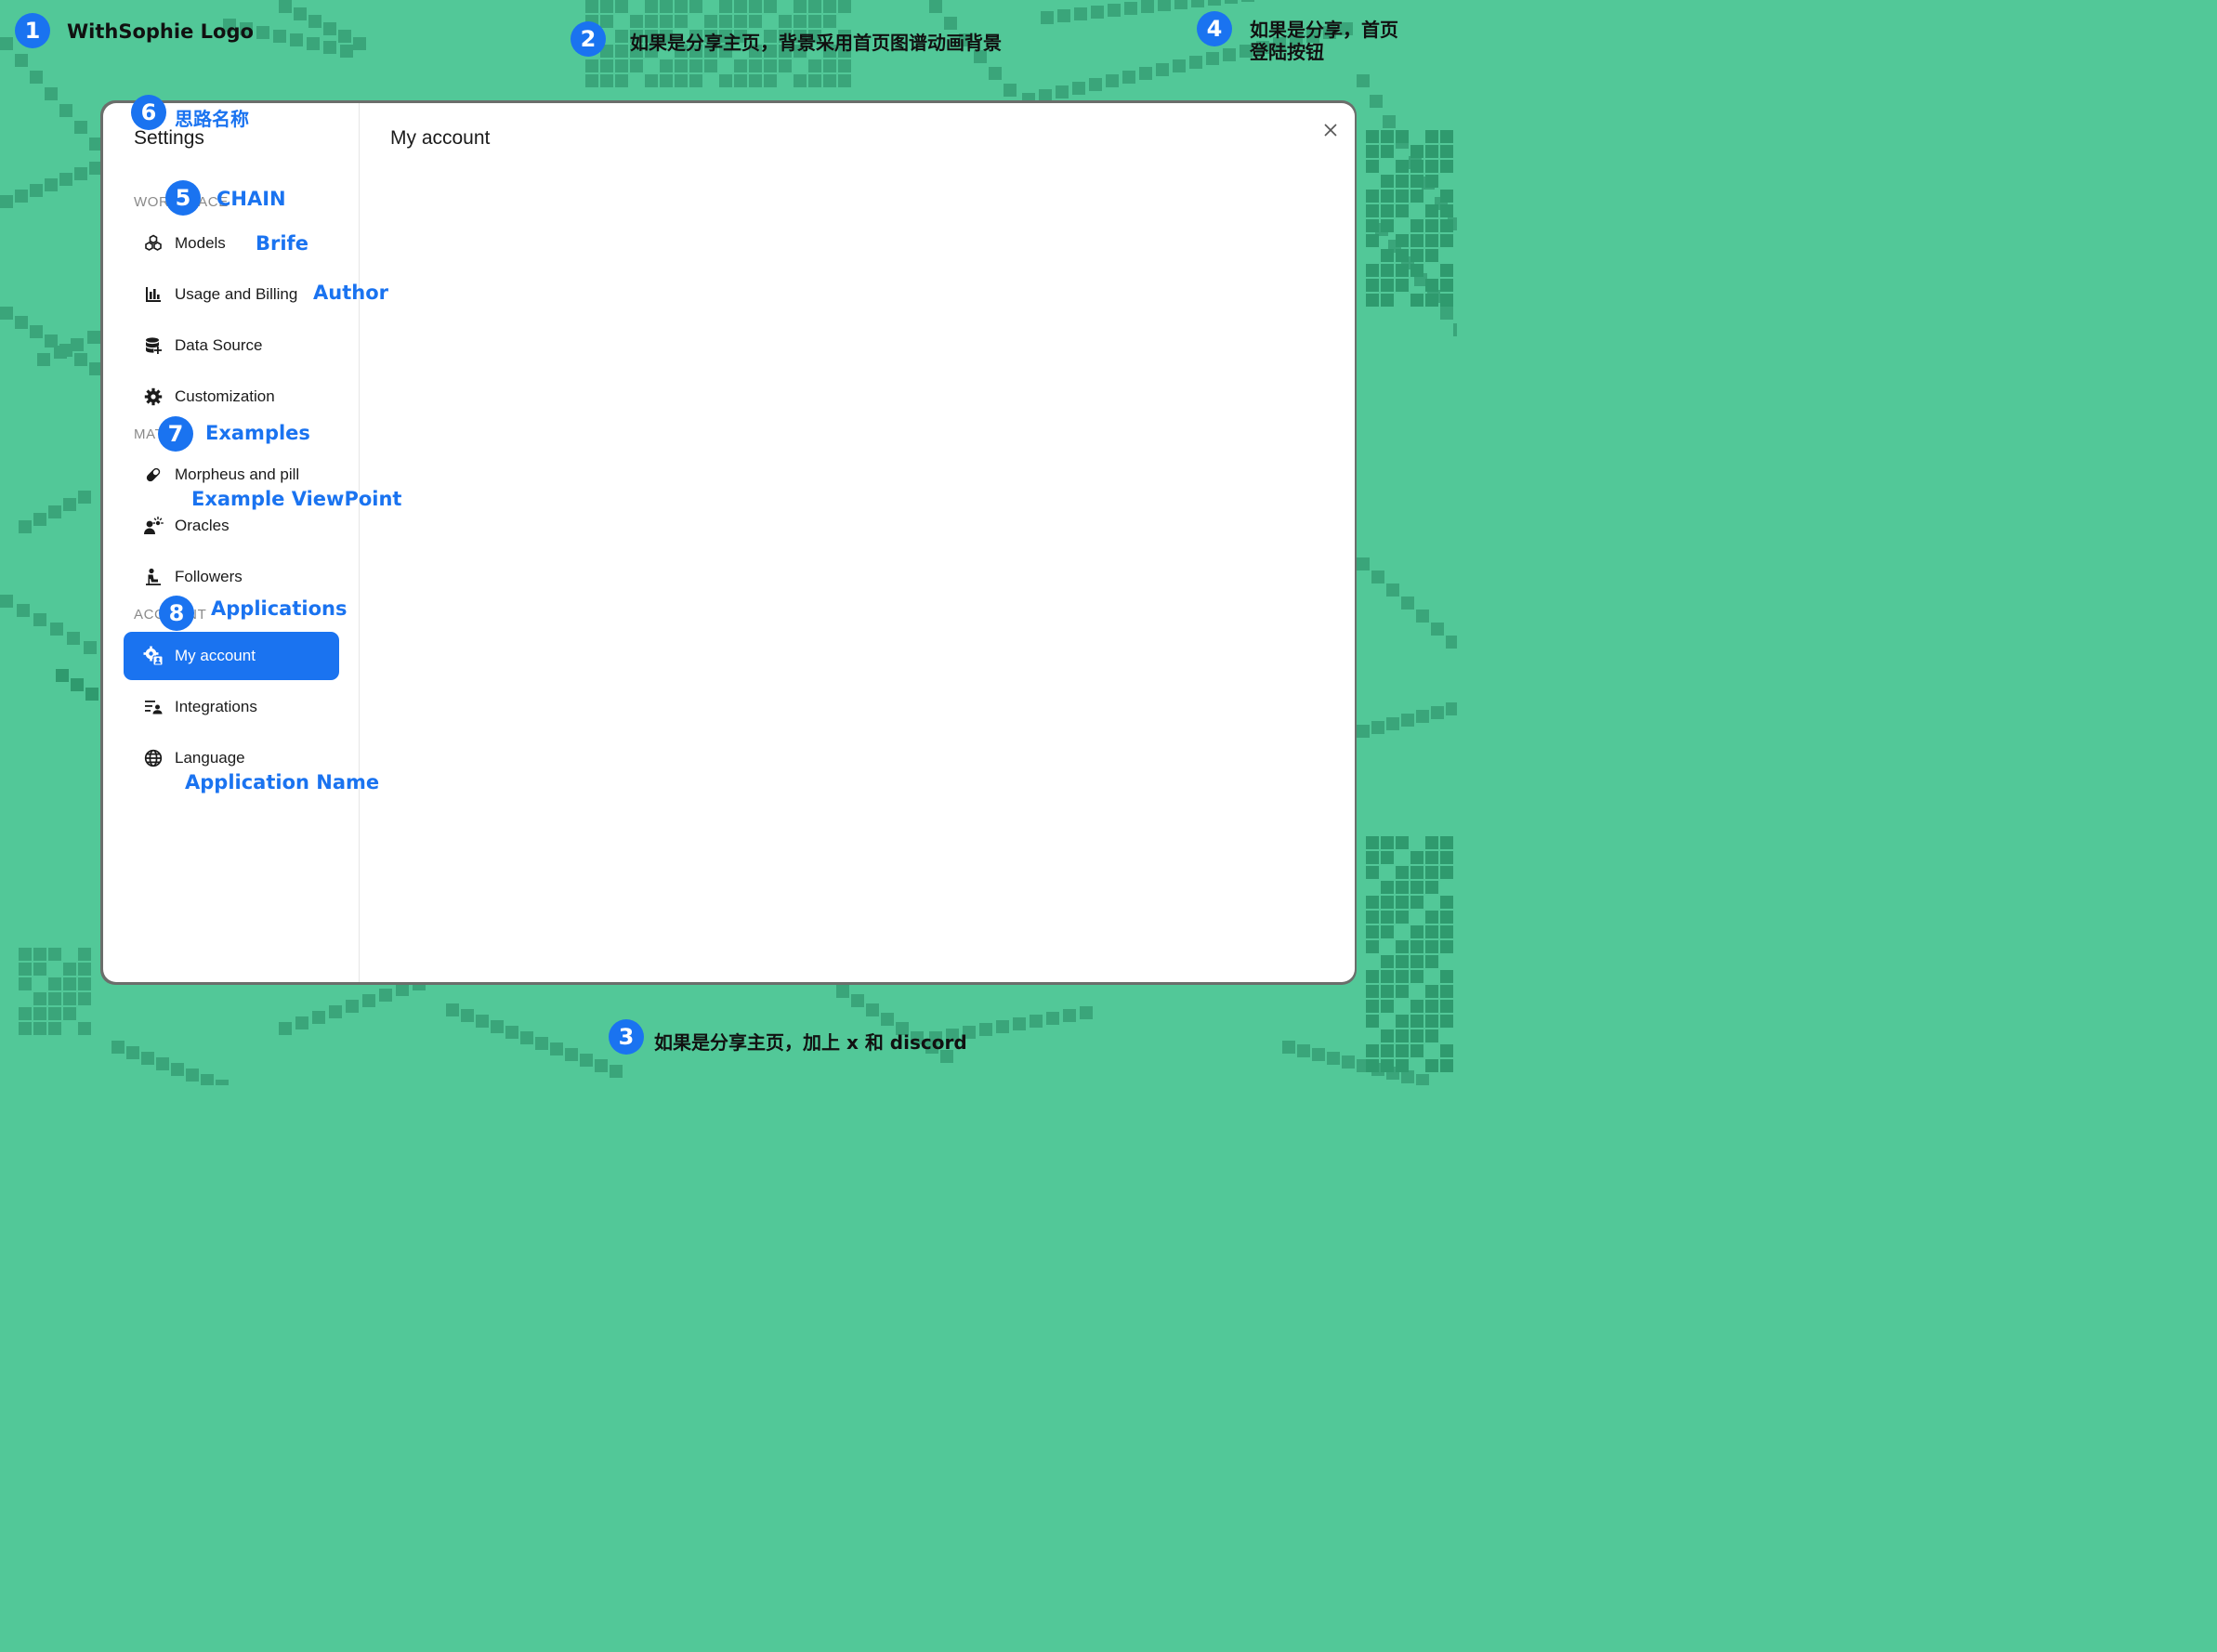  Describe the element at coordinates (183, 198) in the screenshot. I see `annotation-marker-5: 5` at that location.